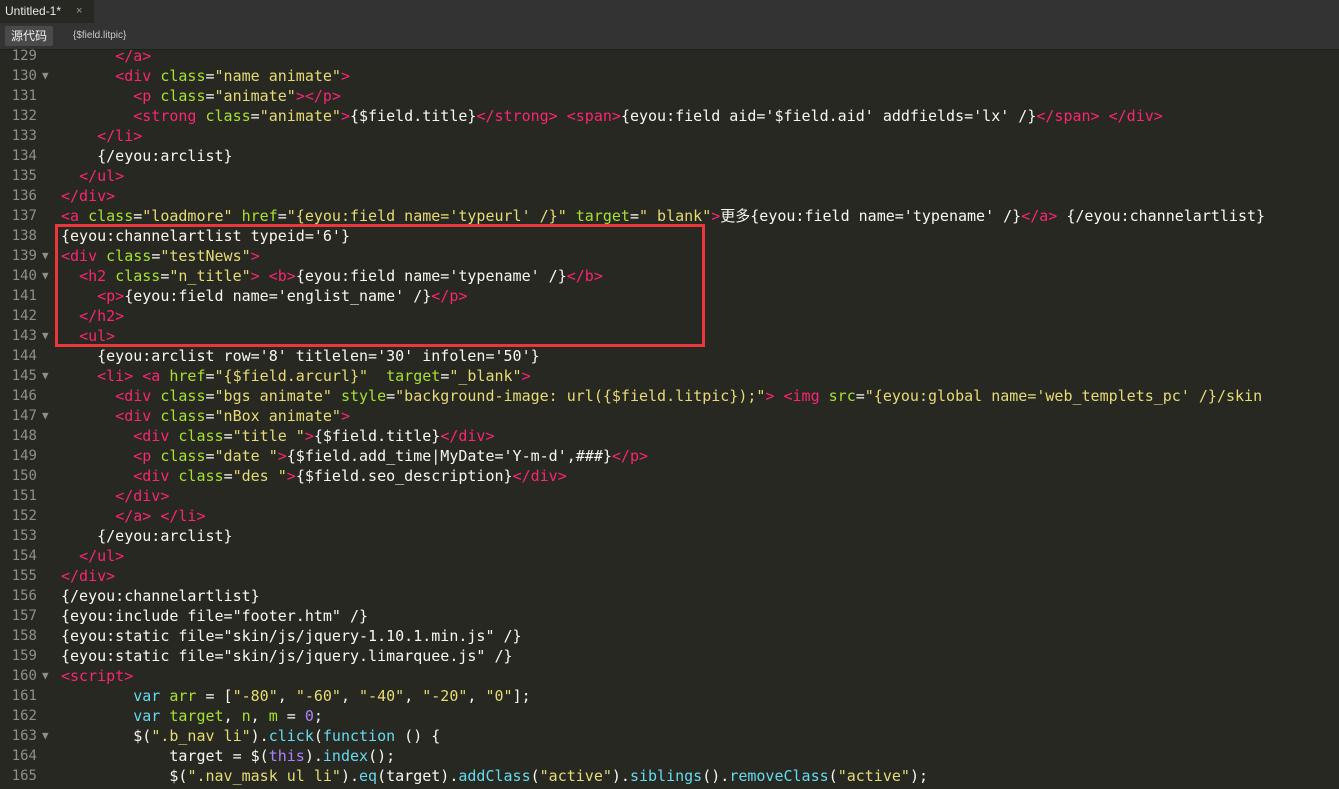 This screenshot has height=789, width=1339. What do you see at coordinates (246, 456) in the screenshot?
I see `code-token: "date "` at bounding box center [246, 456].